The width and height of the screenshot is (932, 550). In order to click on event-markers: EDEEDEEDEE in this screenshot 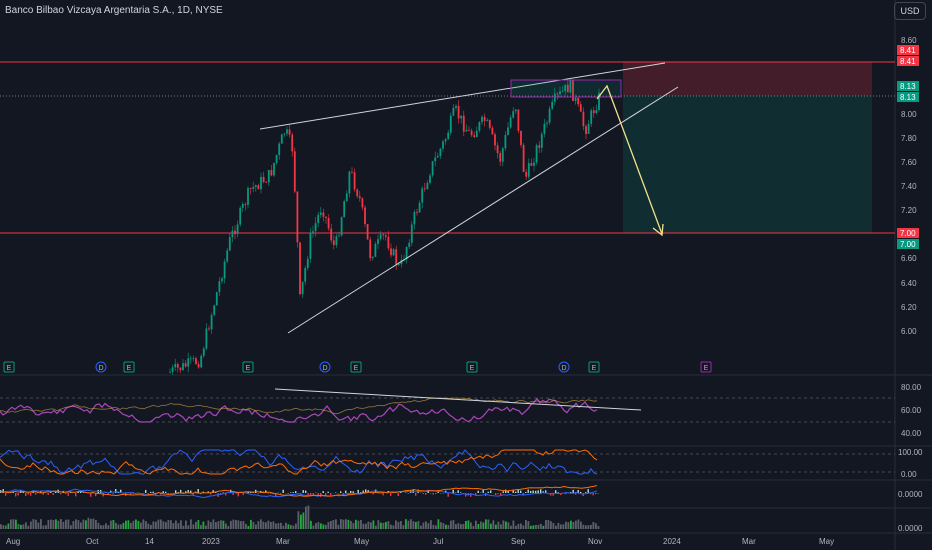, I will do `click(357, 367)`.